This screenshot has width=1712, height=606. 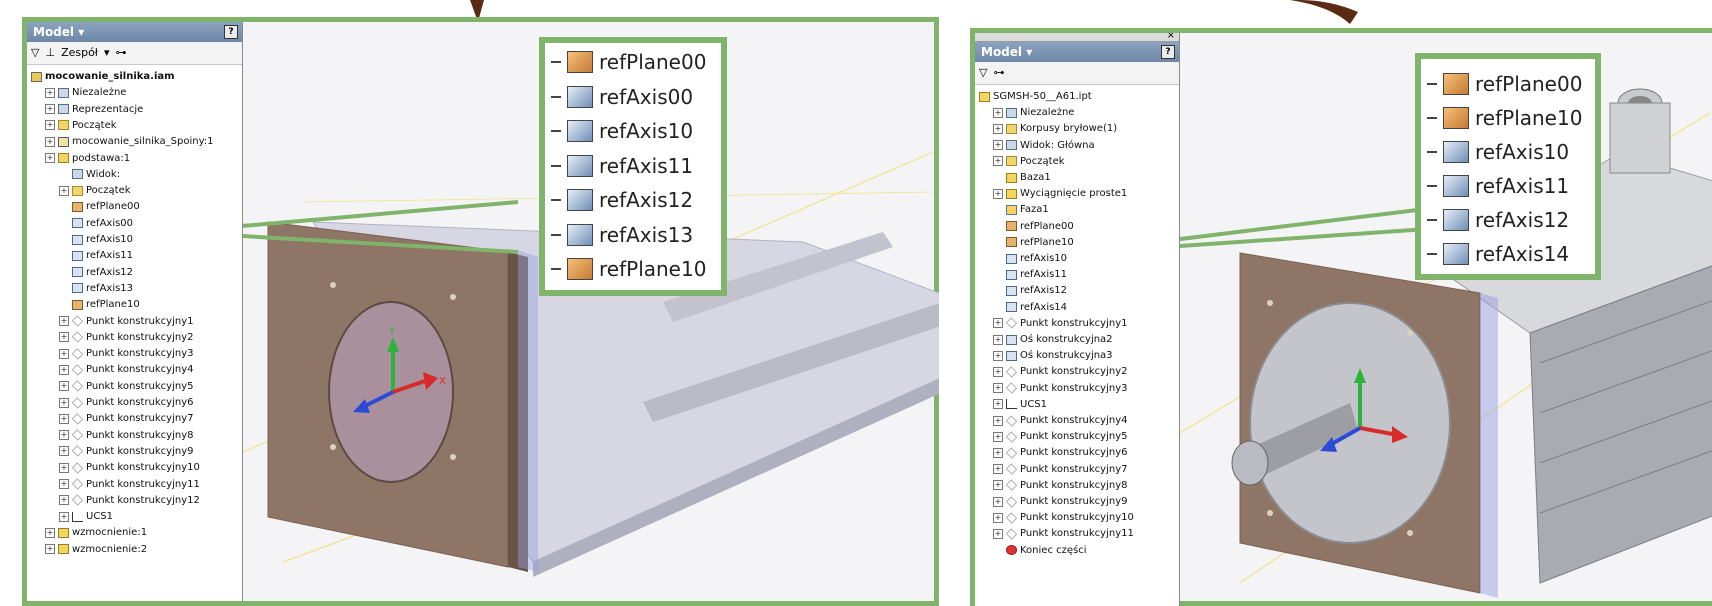 I want to click on right-tree-item: + Wyciągnięcie proste1, so click(x=1060, y=193).